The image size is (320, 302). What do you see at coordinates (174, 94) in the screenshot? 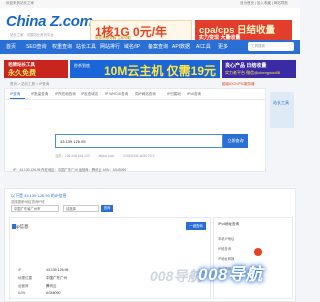
I see `tab-ip-belong: IP归属地` at bounding box center [174, 94].